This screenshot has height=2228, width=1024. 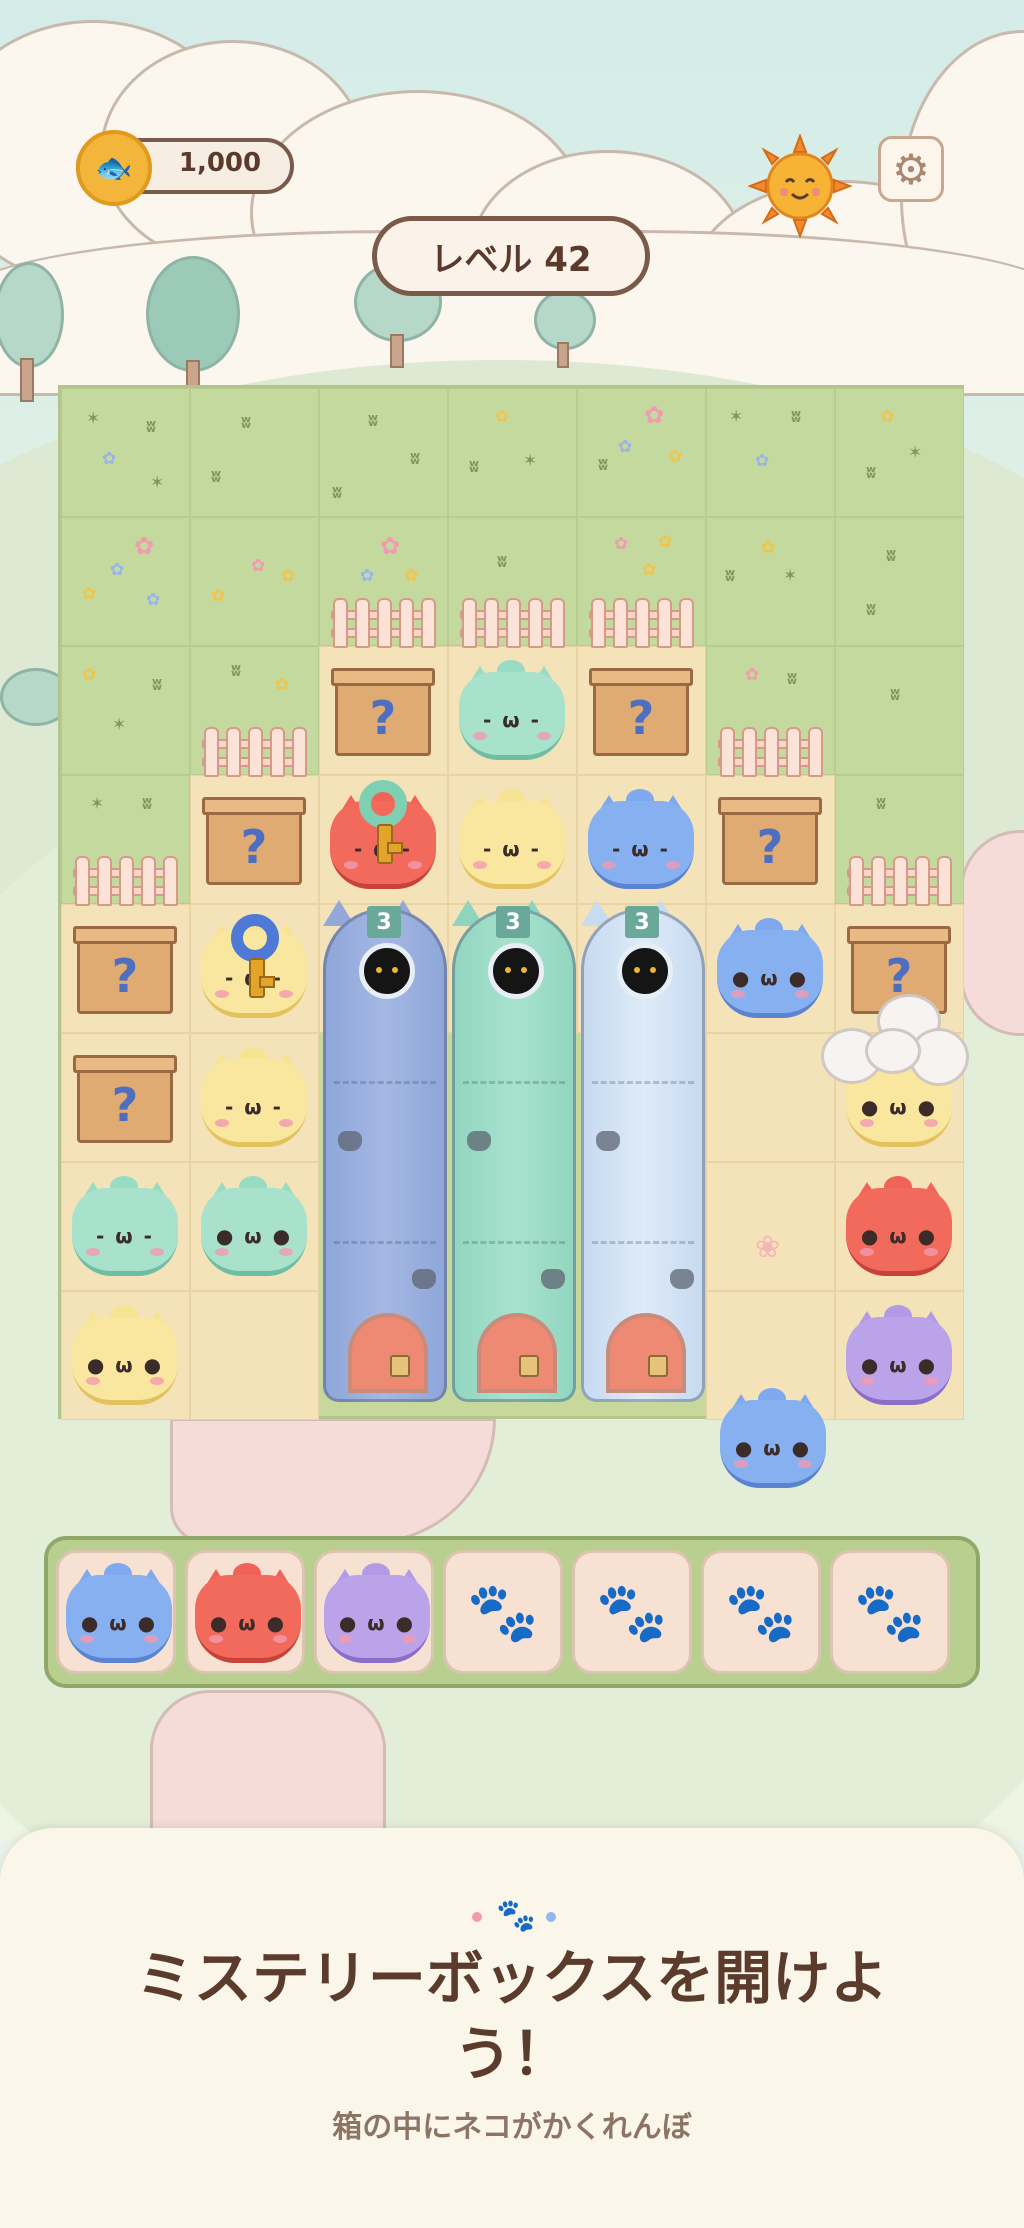 What do you see at coordinates (899, 710) in the screenshot?
I see `grass-tile: ʬ` at bounding box center [899, 710].